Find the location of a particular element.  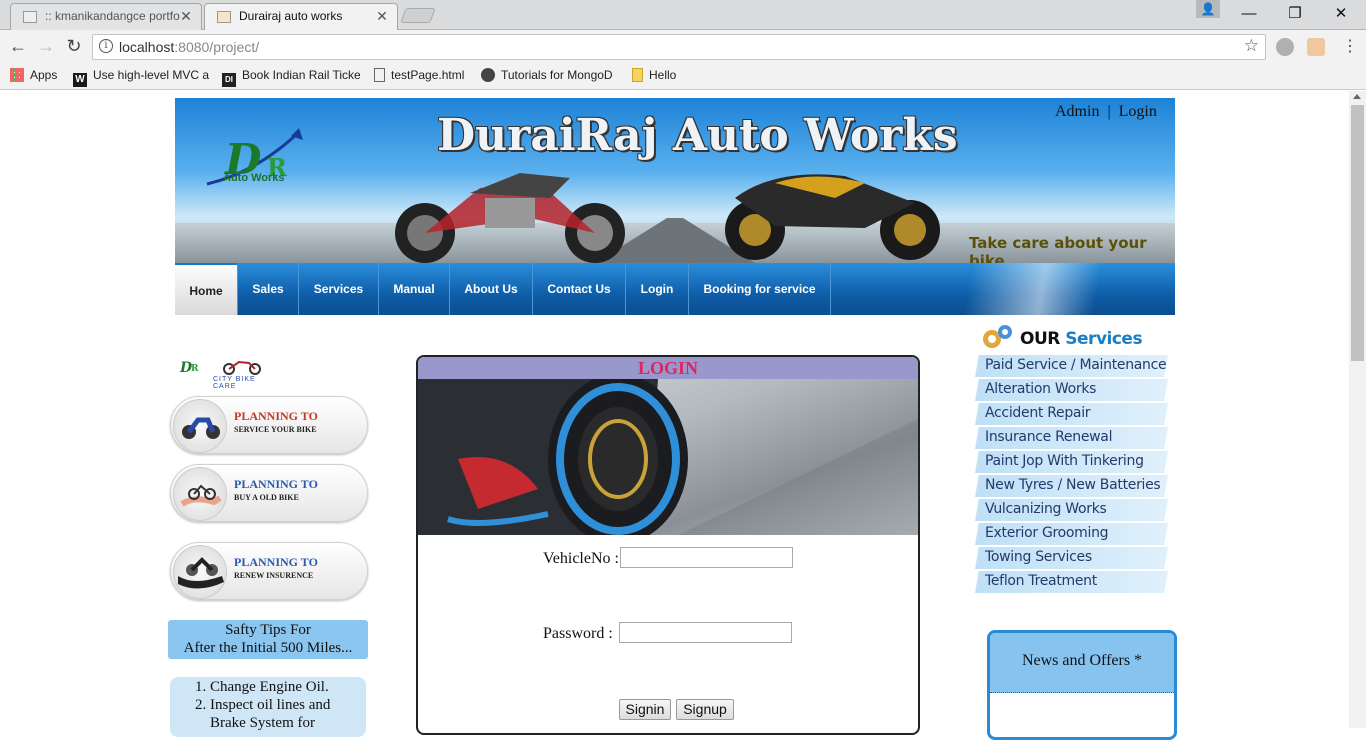

w-site-icon: W is located at coordinates (80, 80).